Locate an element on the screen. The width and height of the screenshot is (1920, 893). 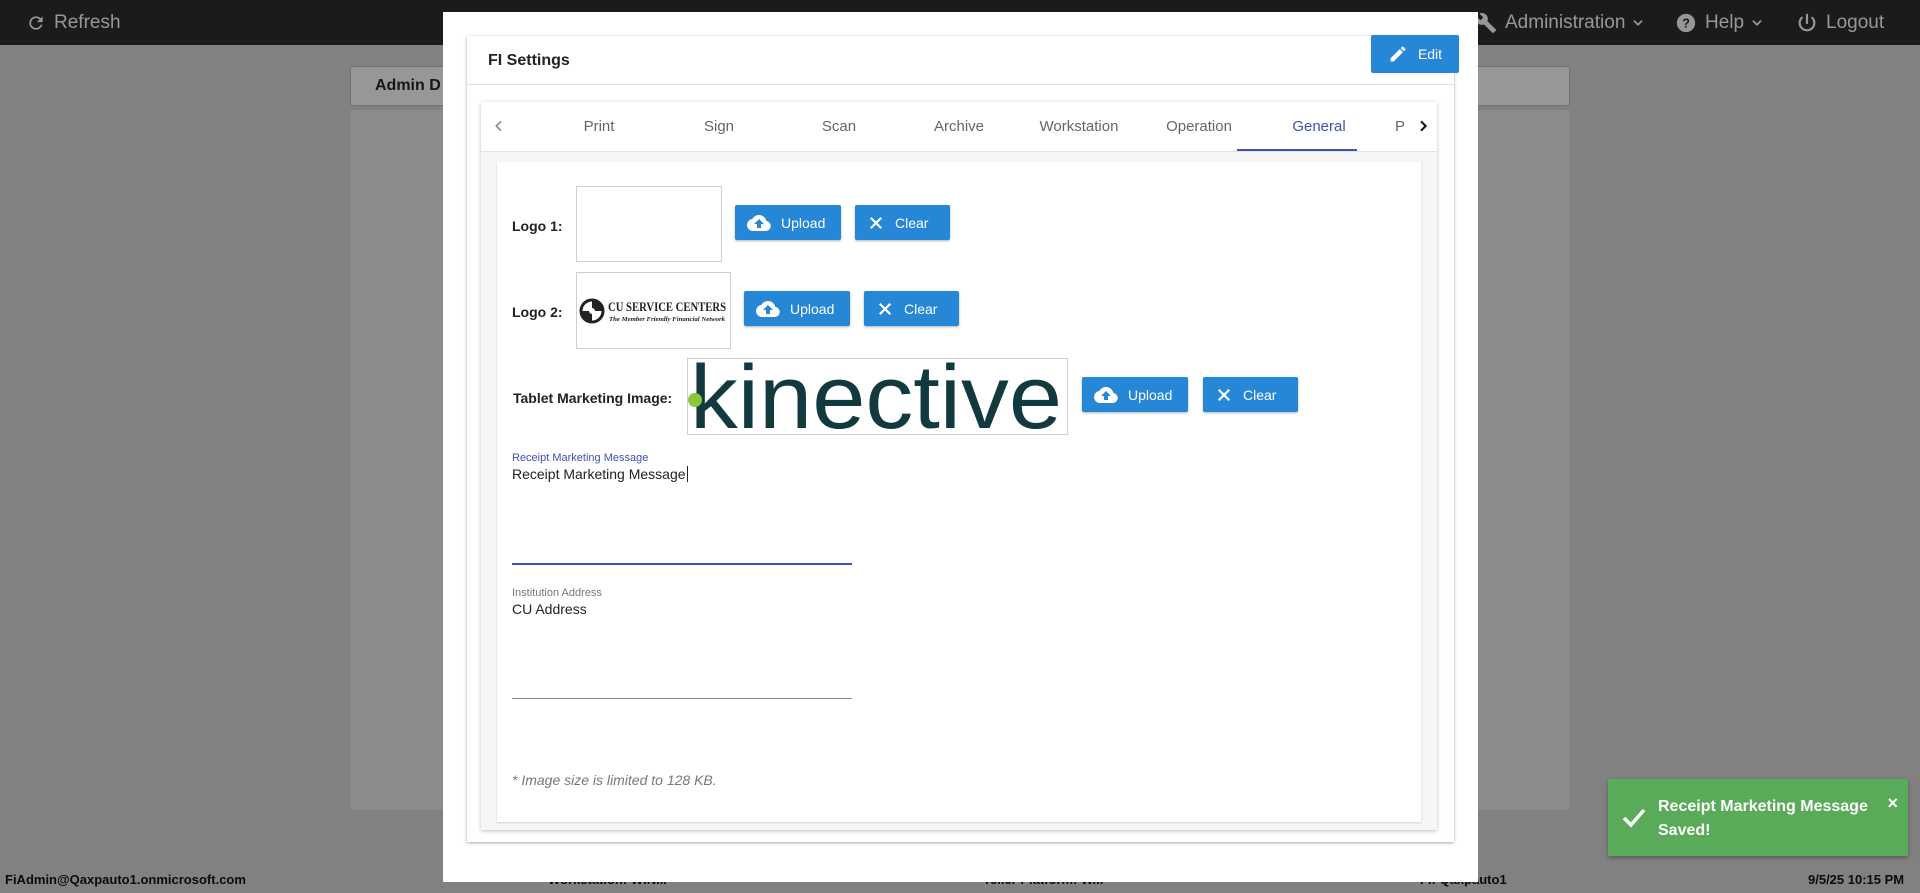
success-toast: Receipt Marketing Message Saved! × is located at coordinates (1758, 817).